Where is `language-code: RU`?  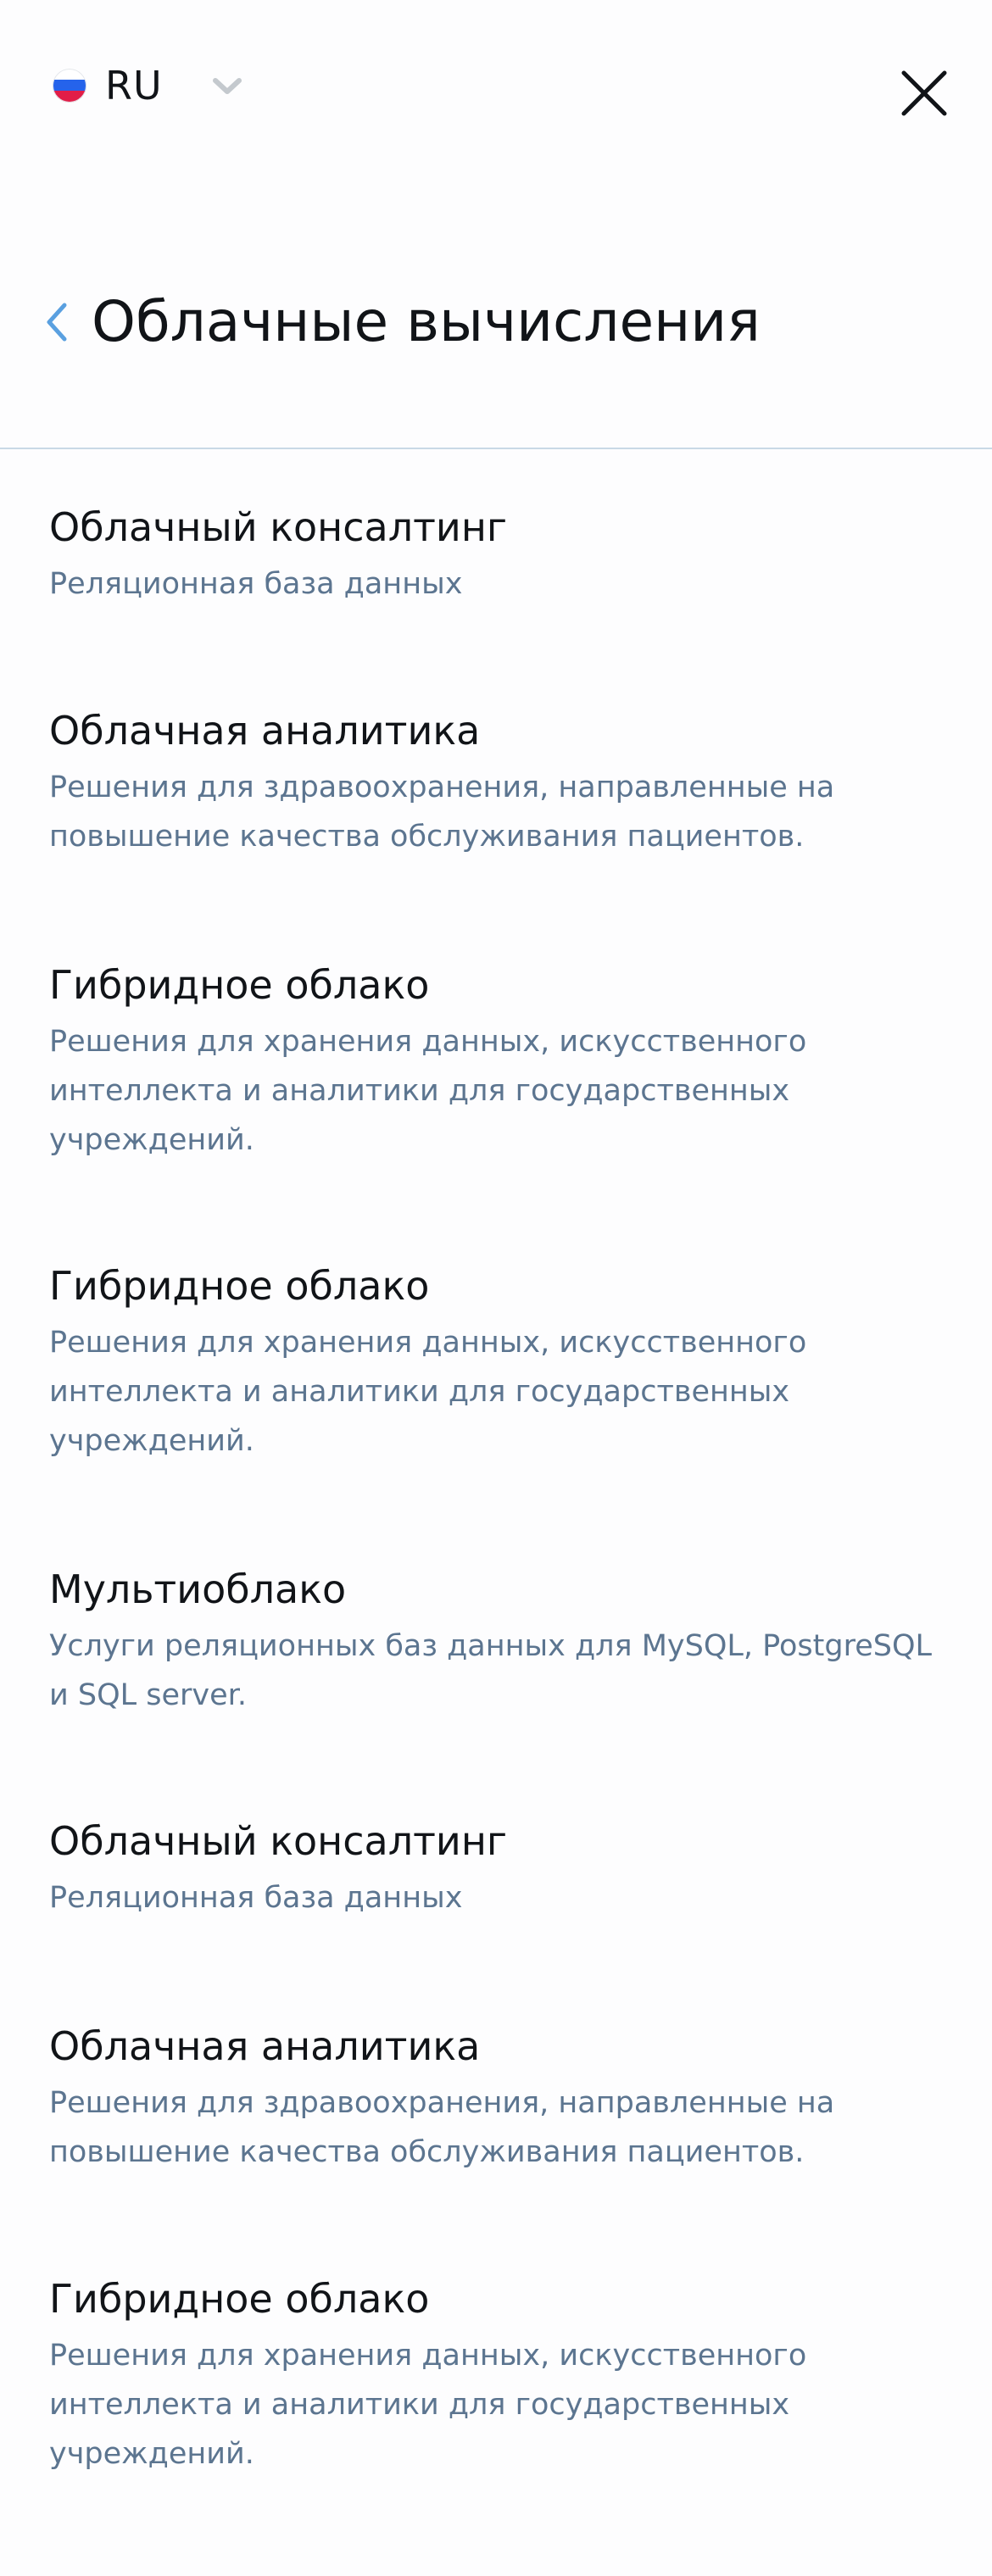
language-code: RU is located at coordinates (134, 85).